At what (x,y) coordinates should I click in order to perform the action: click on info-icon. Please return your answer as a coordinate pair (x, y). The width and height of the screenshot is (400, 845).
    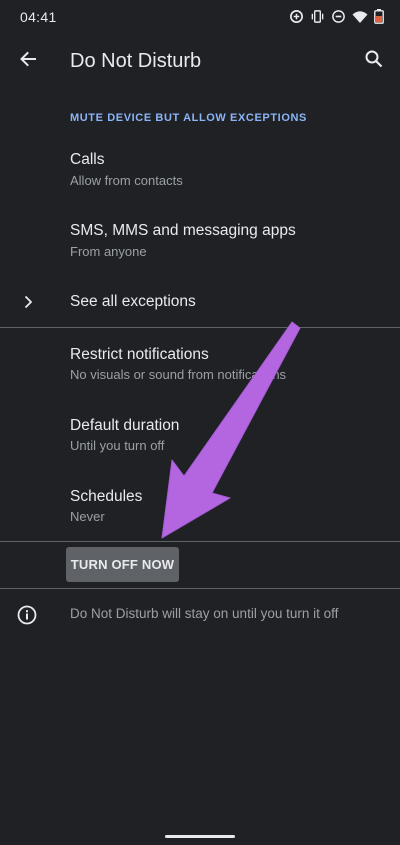
    Looking at the image, I should click on (27, 615).